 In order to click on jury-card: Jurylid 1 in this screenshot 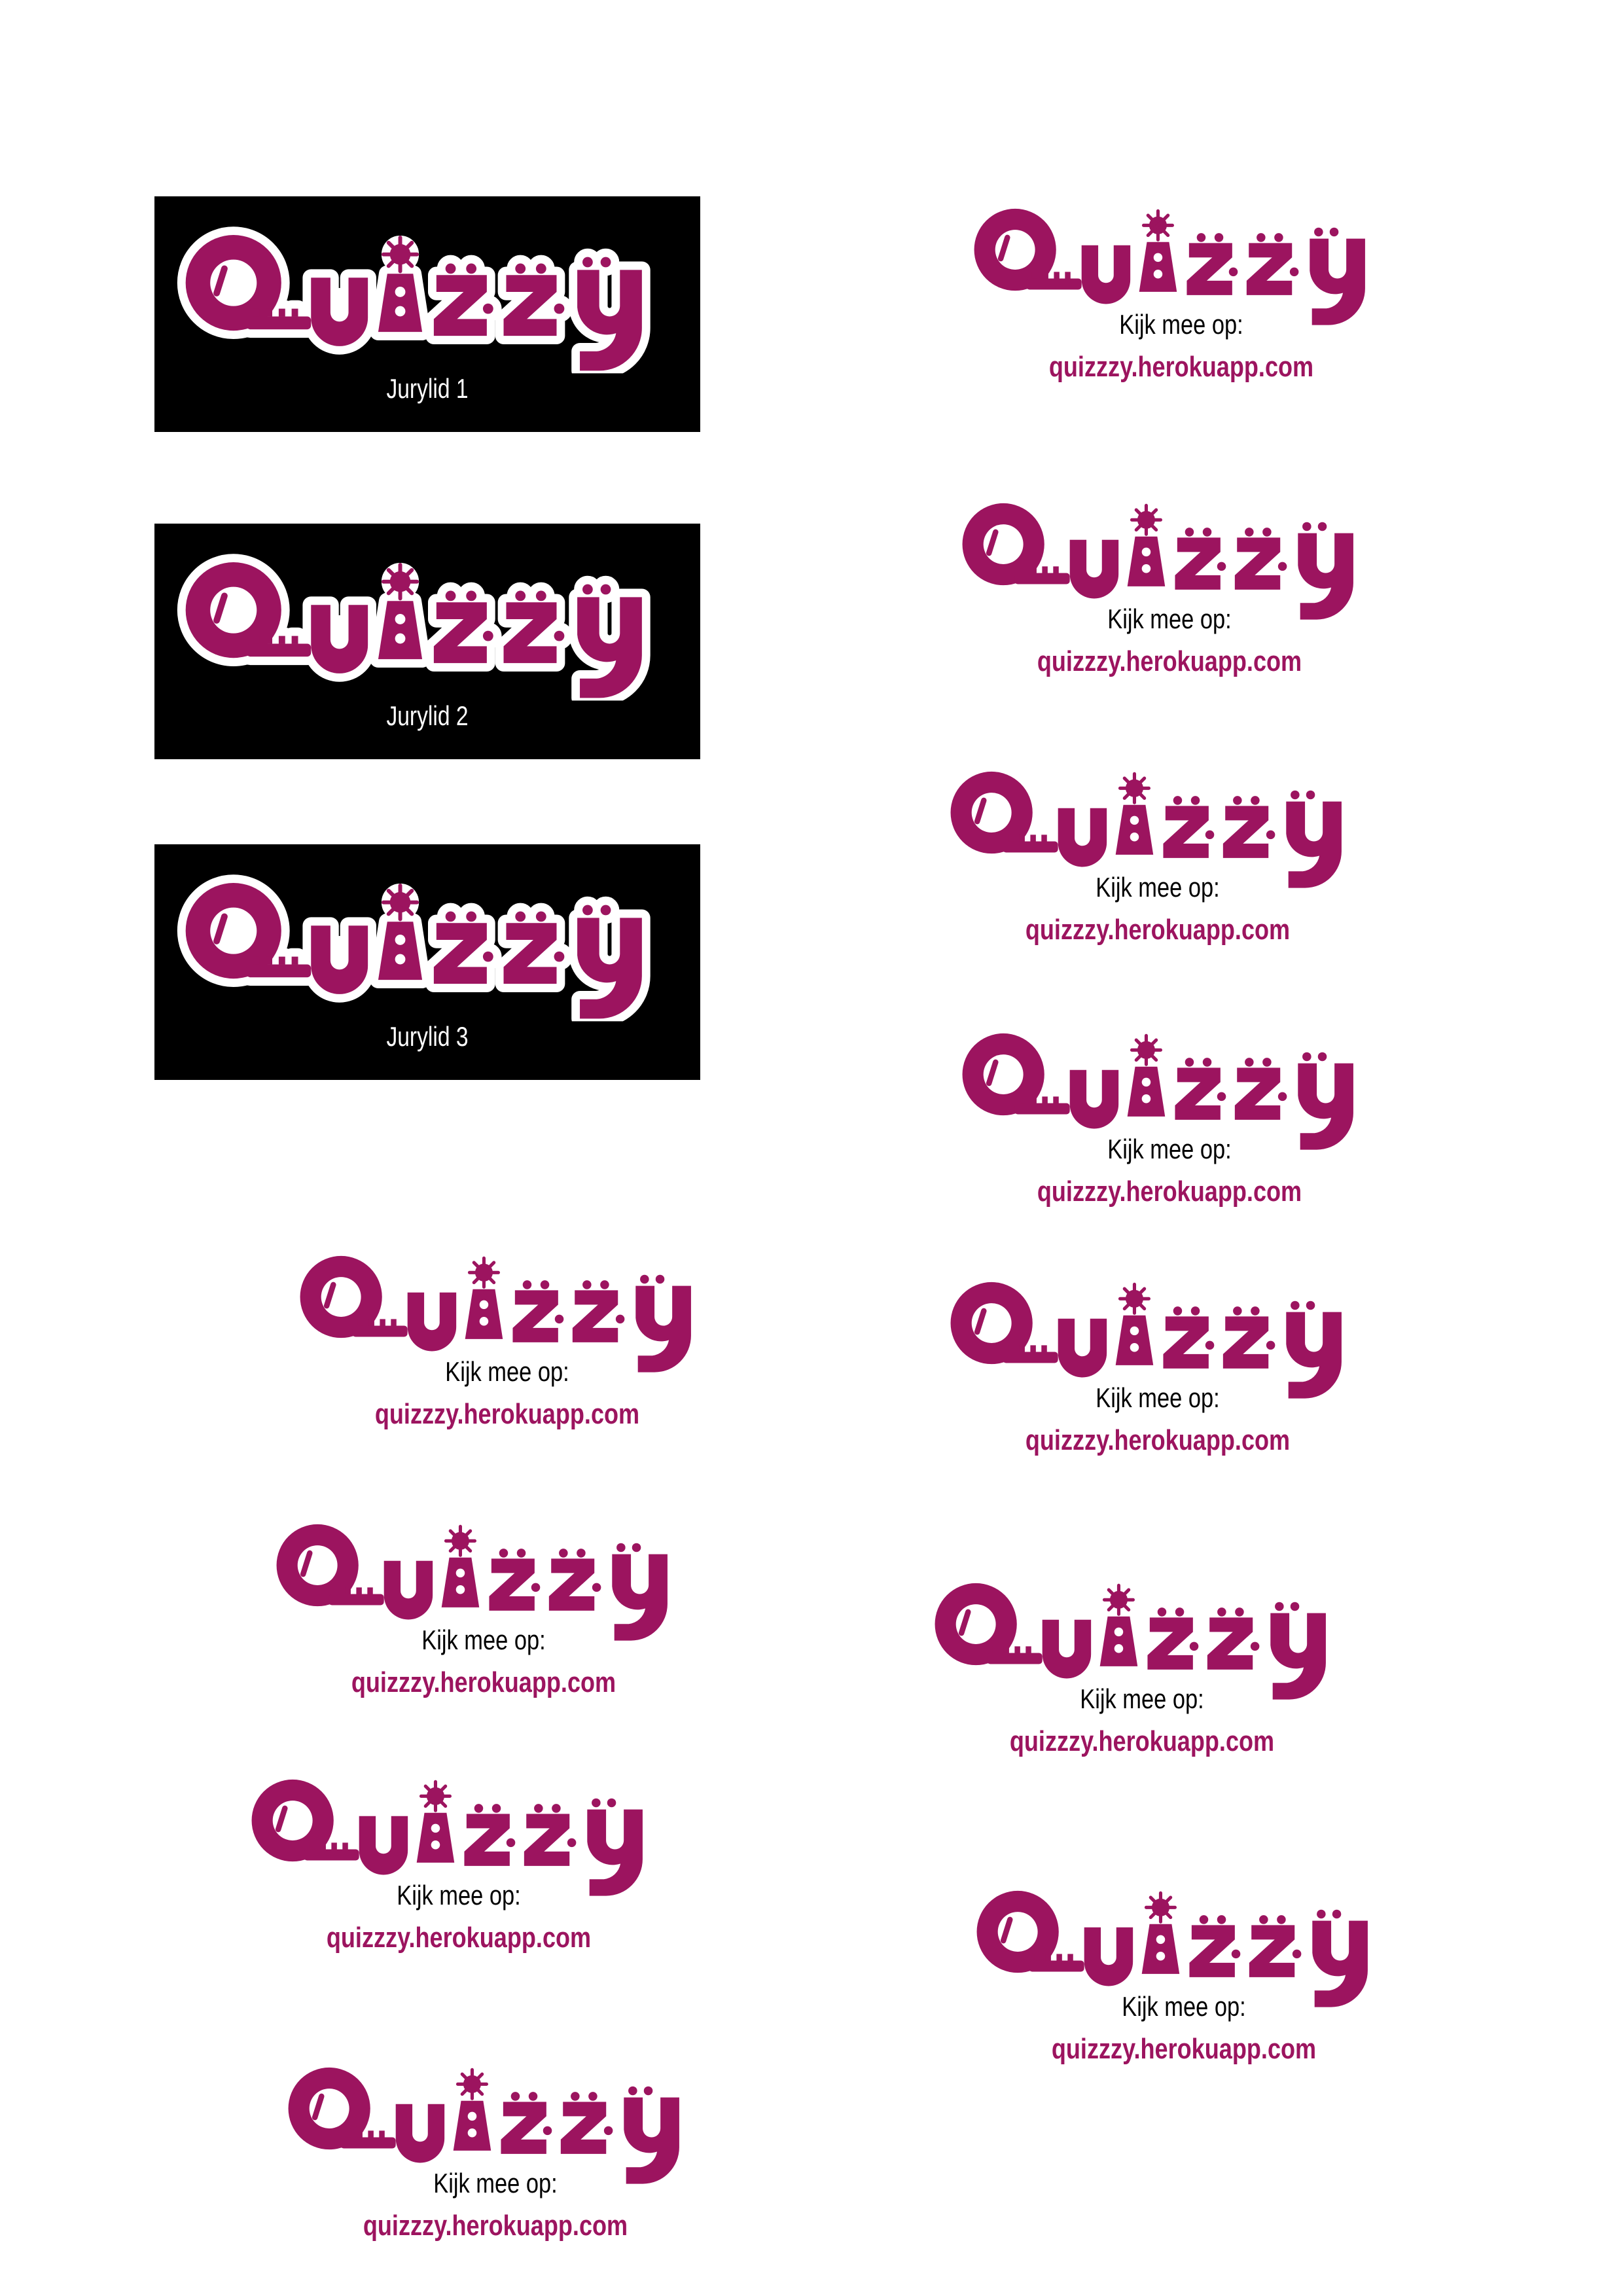, I will do `click(427, 314)`.